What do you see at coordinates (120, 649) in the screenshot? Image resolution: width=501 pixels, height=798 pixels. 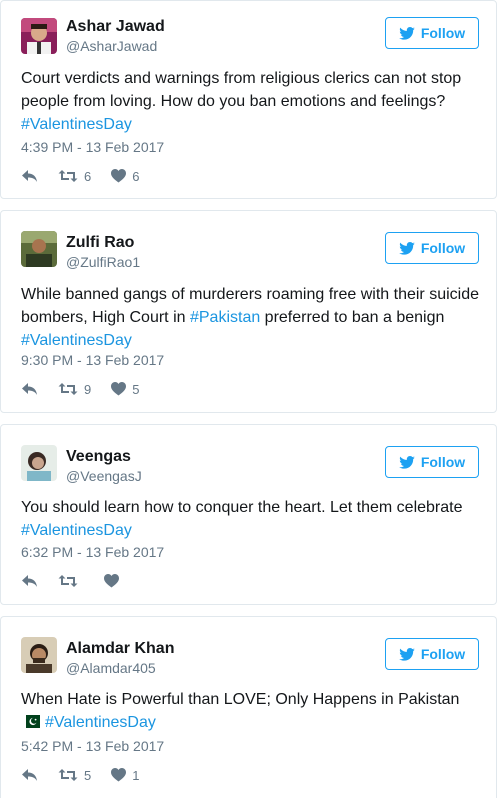 I see `display-name: Alamdar Khan` at bounding box center [120, 649].